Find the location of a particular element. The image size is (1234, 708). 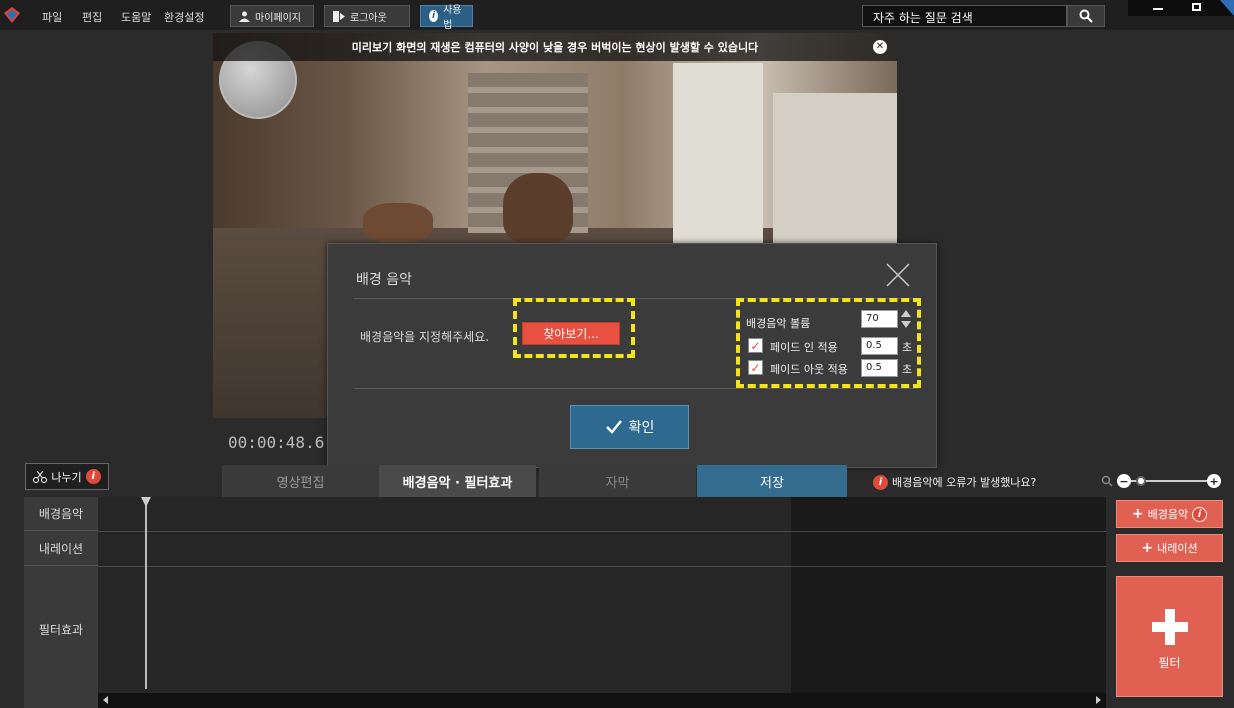

menu-settings: 환경설정 is located at coordinates (184, 17).